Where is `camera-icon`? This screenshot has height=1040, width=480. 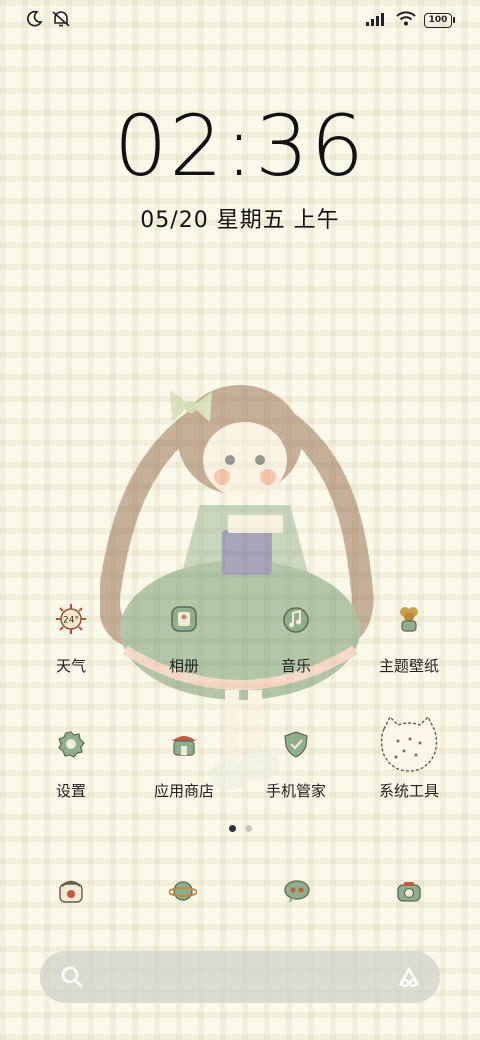
camera-icon is located at coordinates (409, 891).